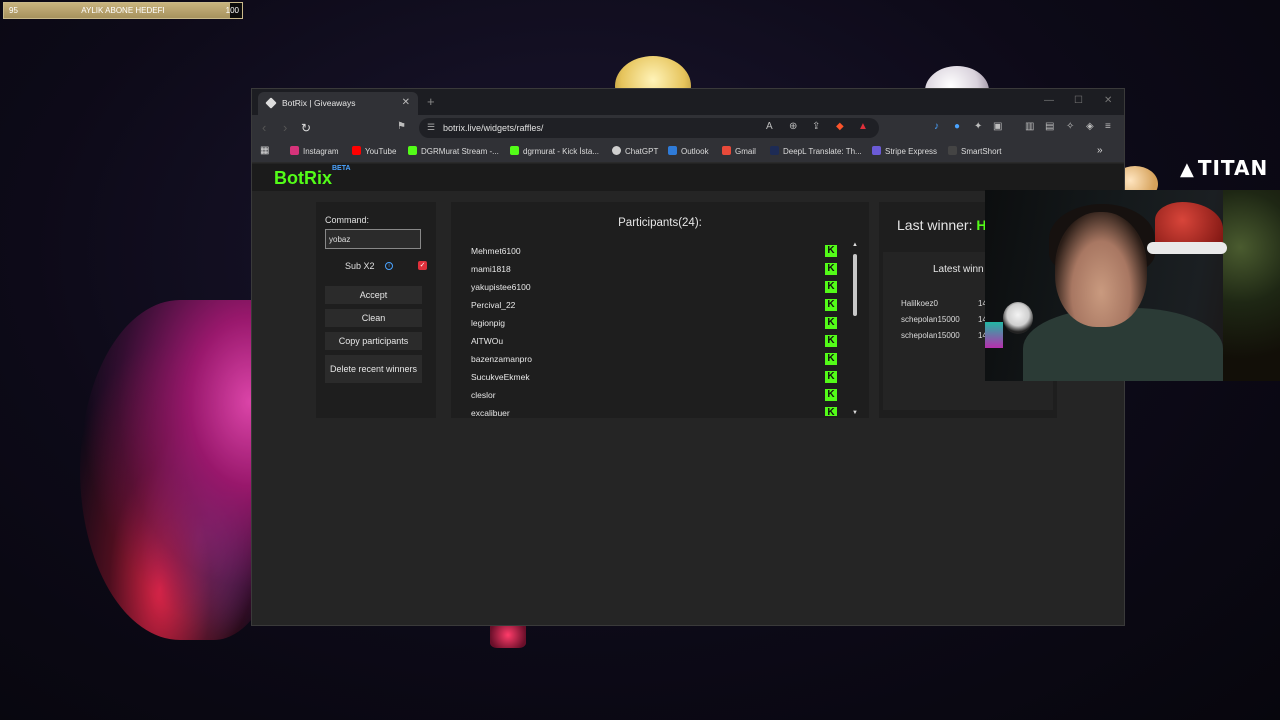  I want to click on list-item: excalibuer K, so click(648, 410).